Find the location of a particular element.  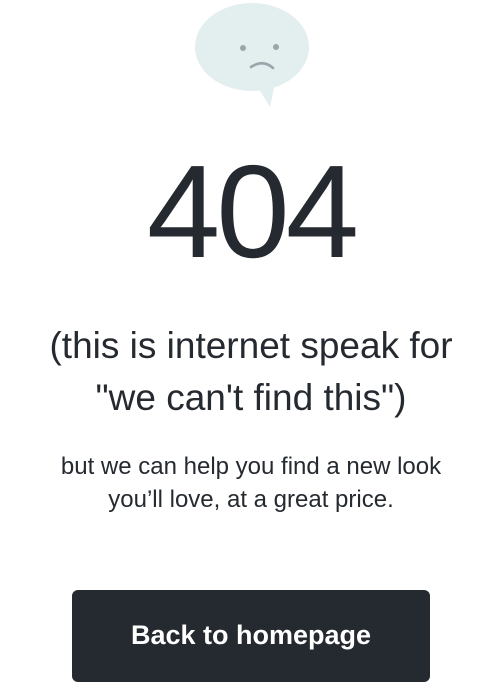

help-line-1: but we can help you find a new look is located at coordinates (251, 466).